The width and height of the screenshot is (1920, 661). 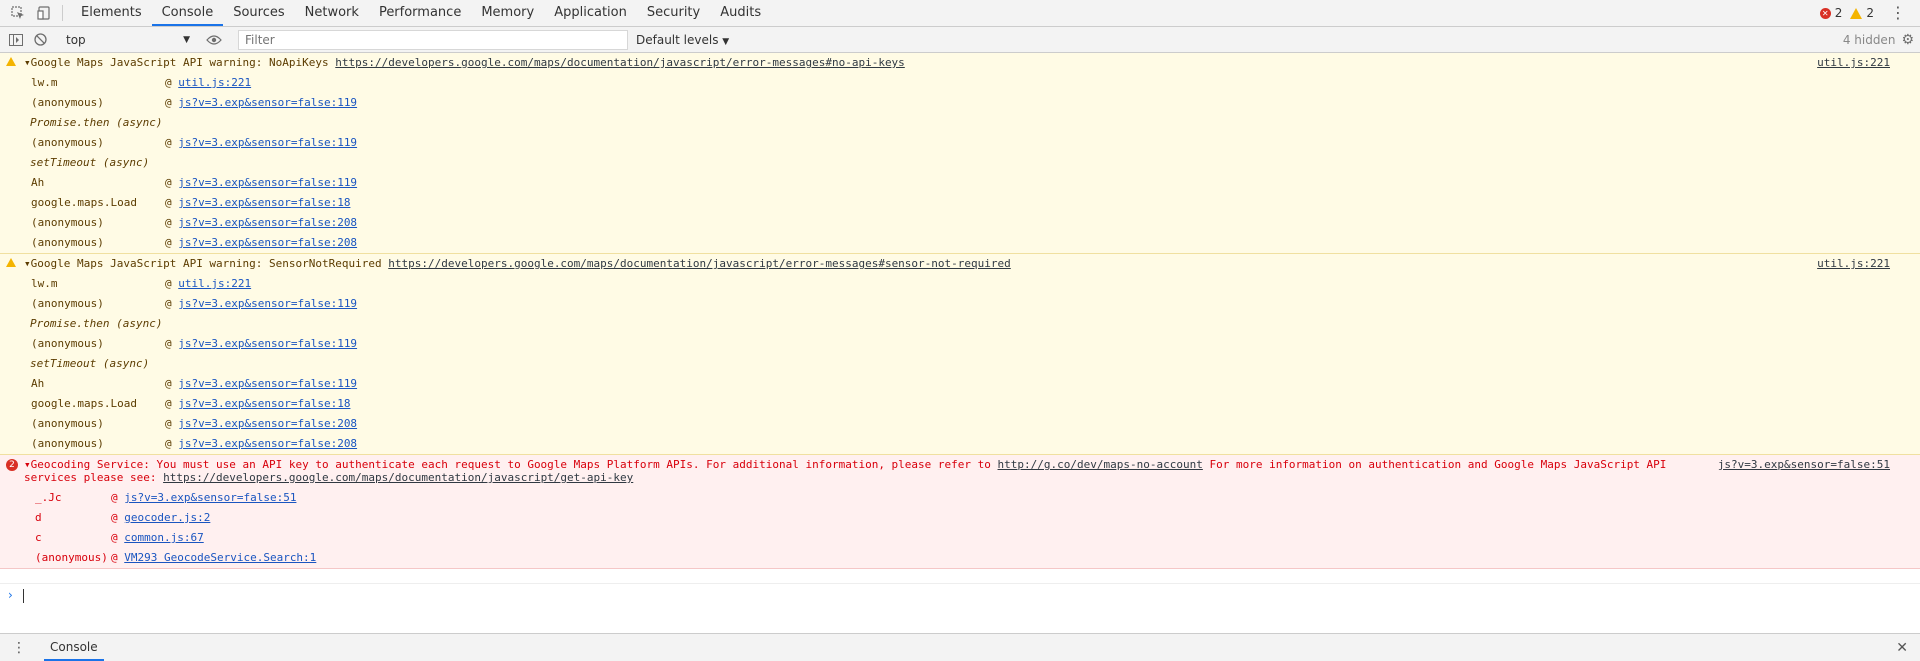 I want to click on tab-performance: Performance, so click(x=420, y=13).